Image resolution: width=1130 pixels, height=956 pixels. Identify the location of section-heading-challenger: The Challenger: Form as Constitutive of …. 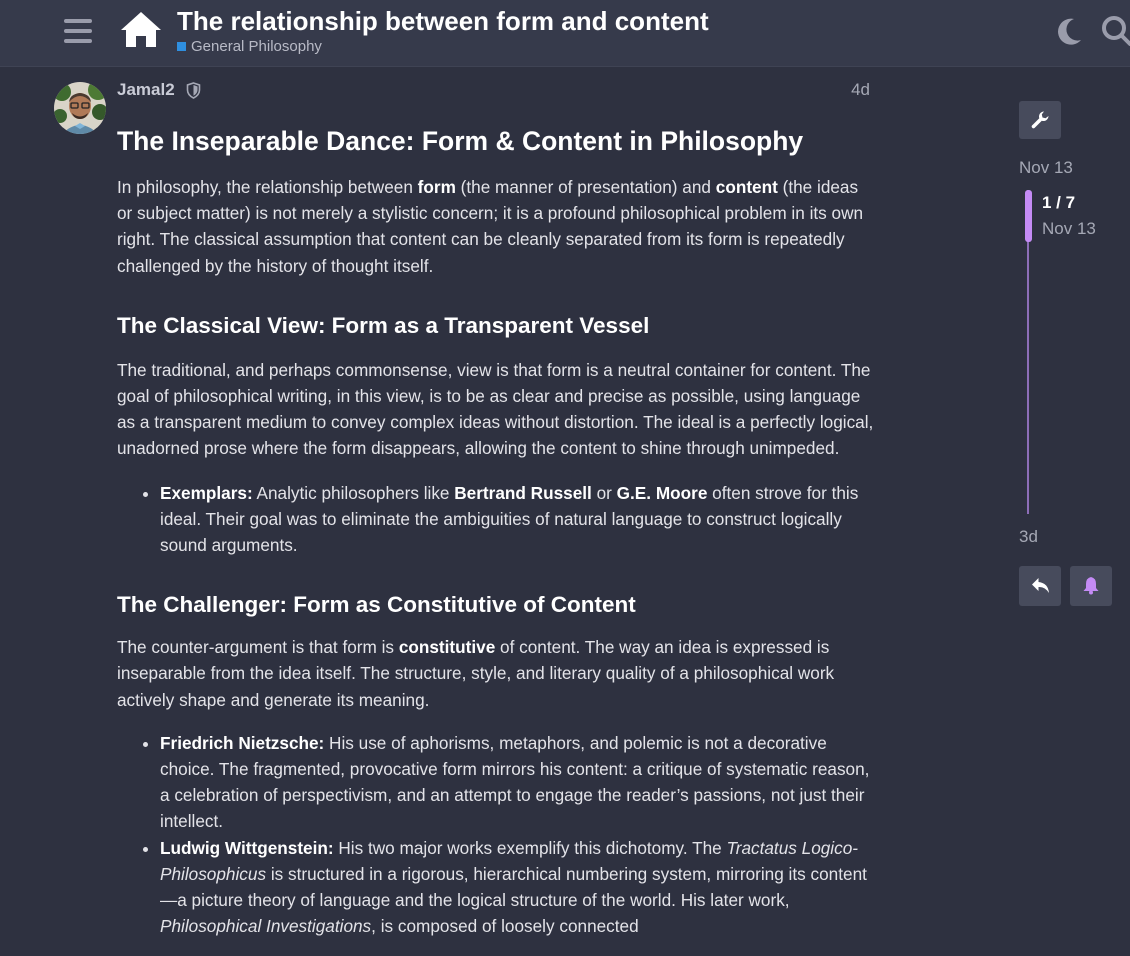
(376, 605).